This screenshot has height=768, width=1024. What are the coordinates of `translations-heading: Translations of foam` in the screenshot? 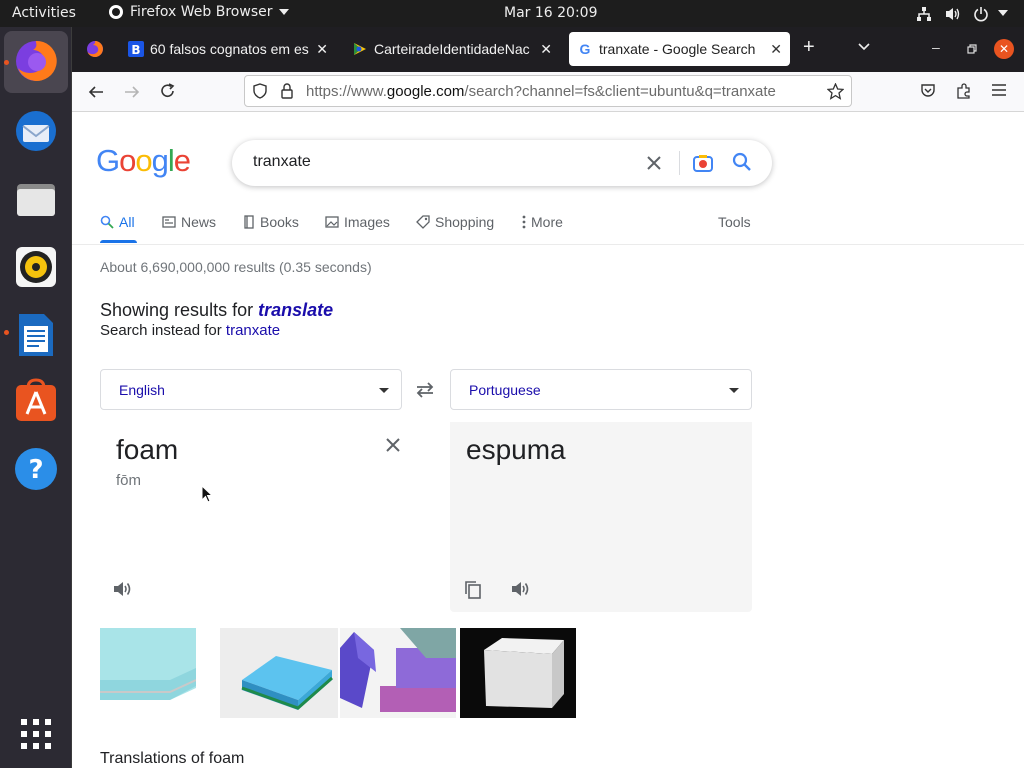 It's located at (172, 758).